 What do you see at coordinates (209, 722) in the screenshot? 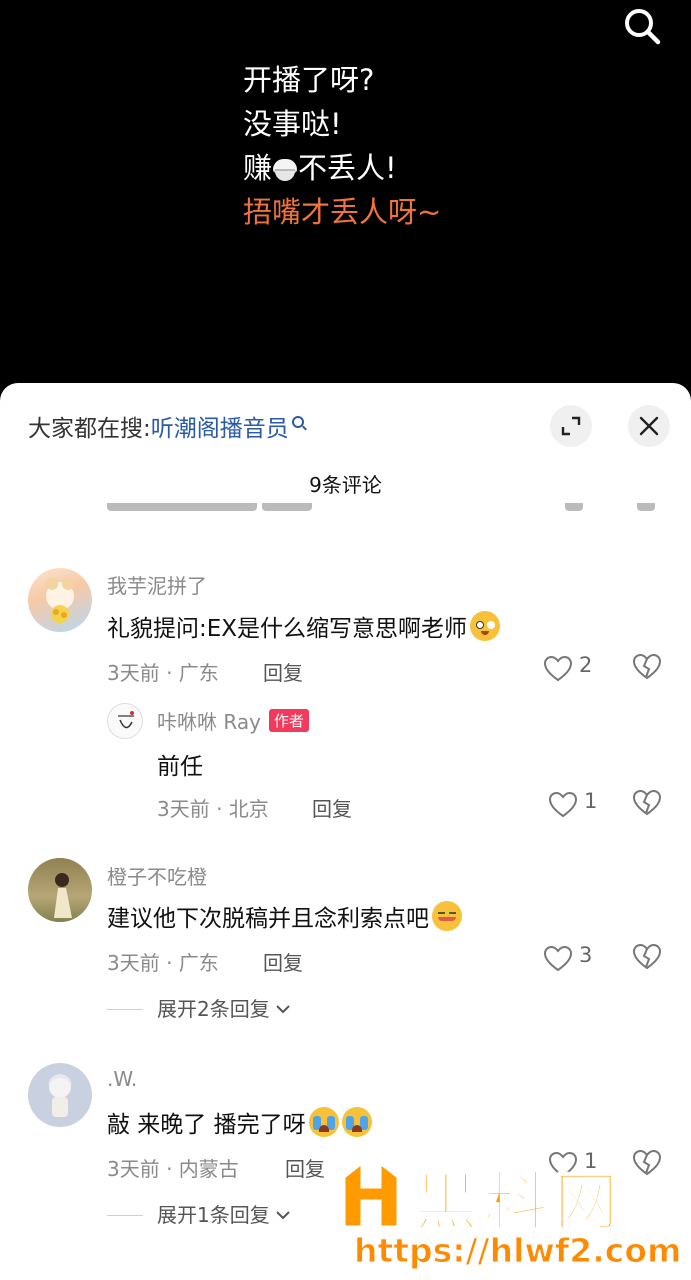
I see `reply-username-text: 咔咻咻 Ray` at bounding box center [209, 722].